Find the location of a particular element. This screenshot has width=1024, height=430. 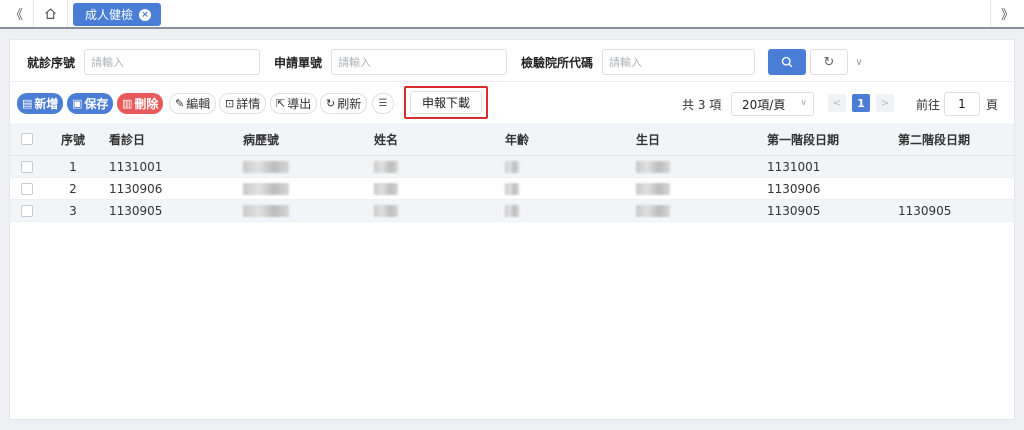

page-number-current: 1 is located at coordinates (861, 103).